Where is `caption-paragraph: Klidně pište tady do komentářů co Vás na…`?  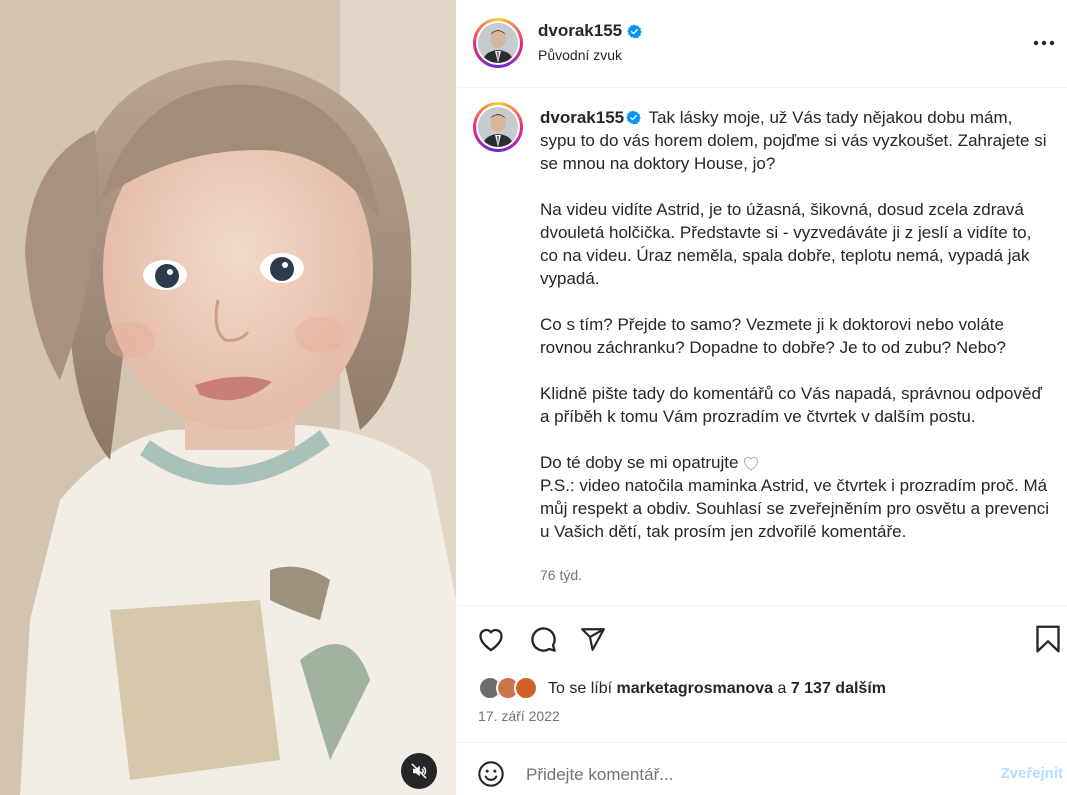
caption-paragraph: Klidně pište tady do komentářů co Vás na… is located at coordinates (791, 405).